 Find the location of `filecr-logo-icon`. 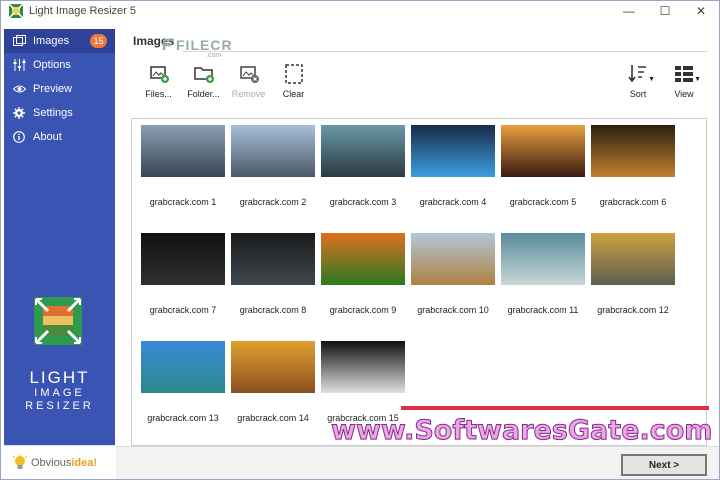

filecr-logo-icon is located at coordinates (168, 44).